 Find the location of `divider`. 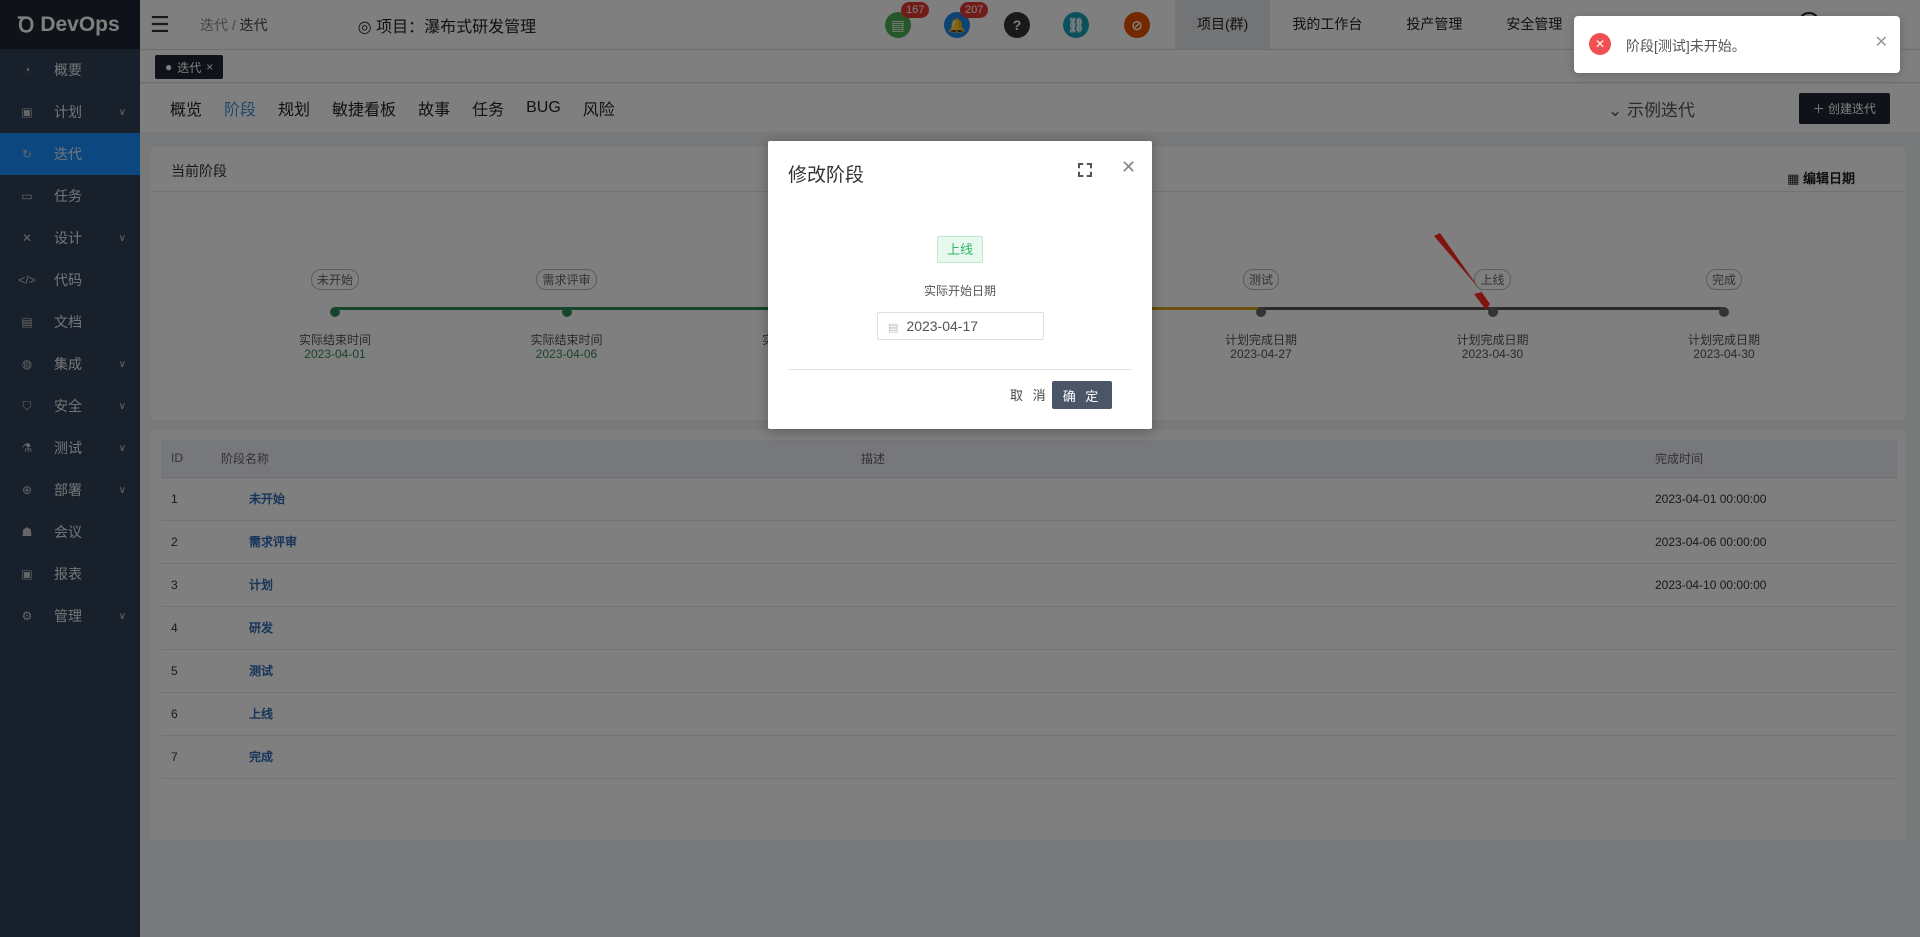

divider is located at coordinates (960, 369).